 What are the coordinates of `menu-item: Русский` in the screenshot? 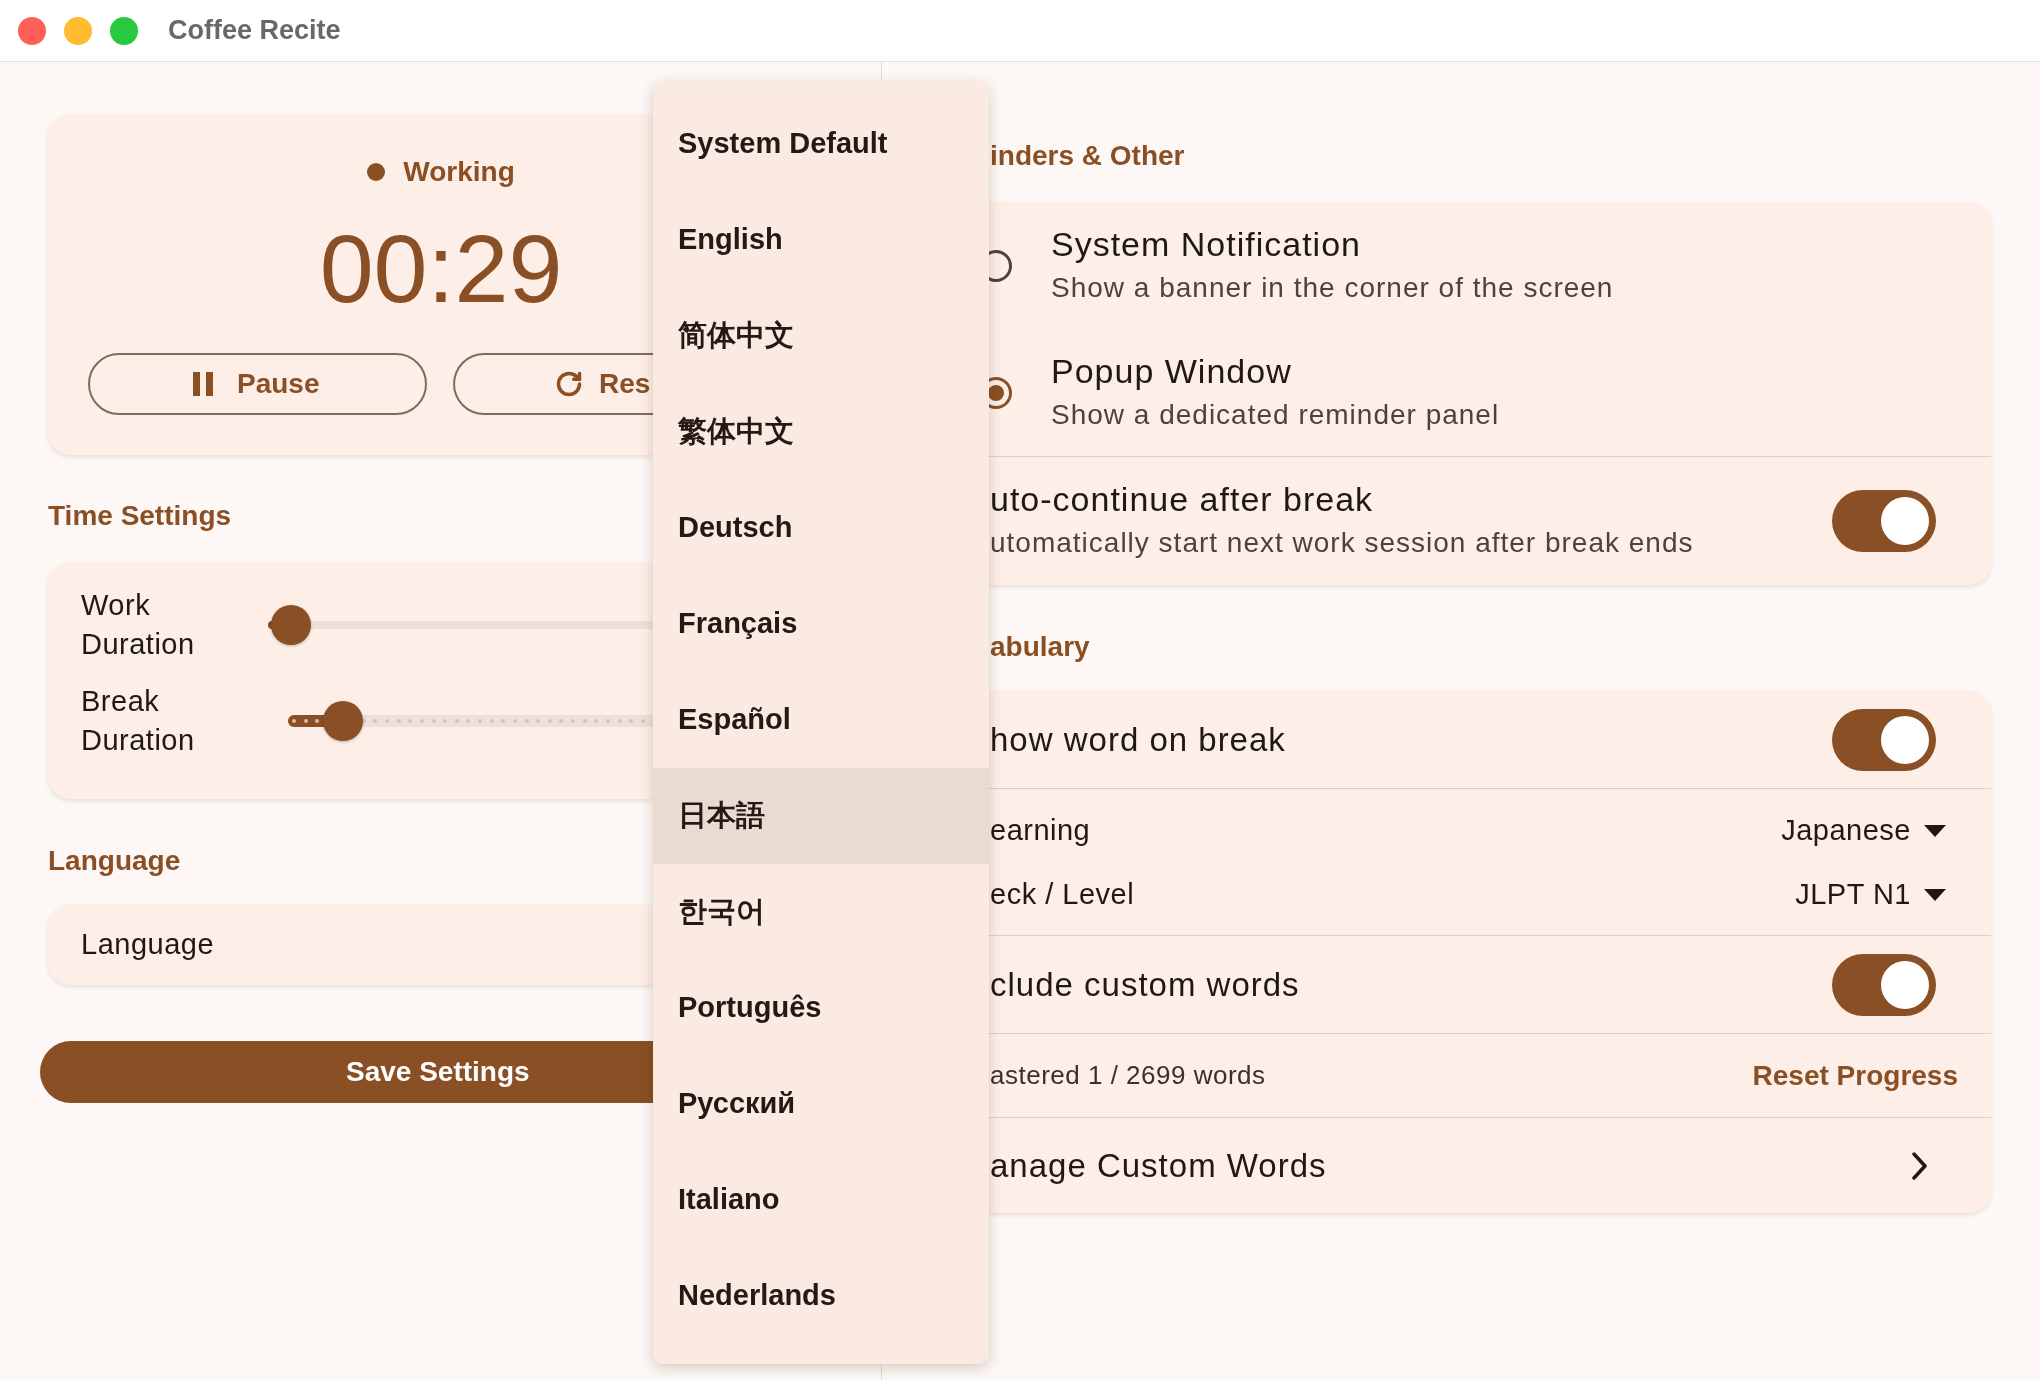 It's located at (821, 1104).